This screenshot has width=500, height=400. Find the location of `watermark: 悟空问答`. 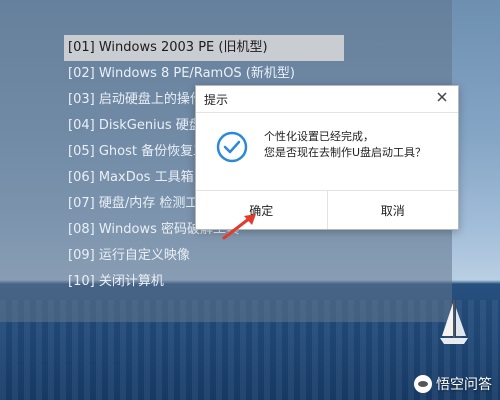

watermark: 悟空问答 is located at coordinates (453, 384).